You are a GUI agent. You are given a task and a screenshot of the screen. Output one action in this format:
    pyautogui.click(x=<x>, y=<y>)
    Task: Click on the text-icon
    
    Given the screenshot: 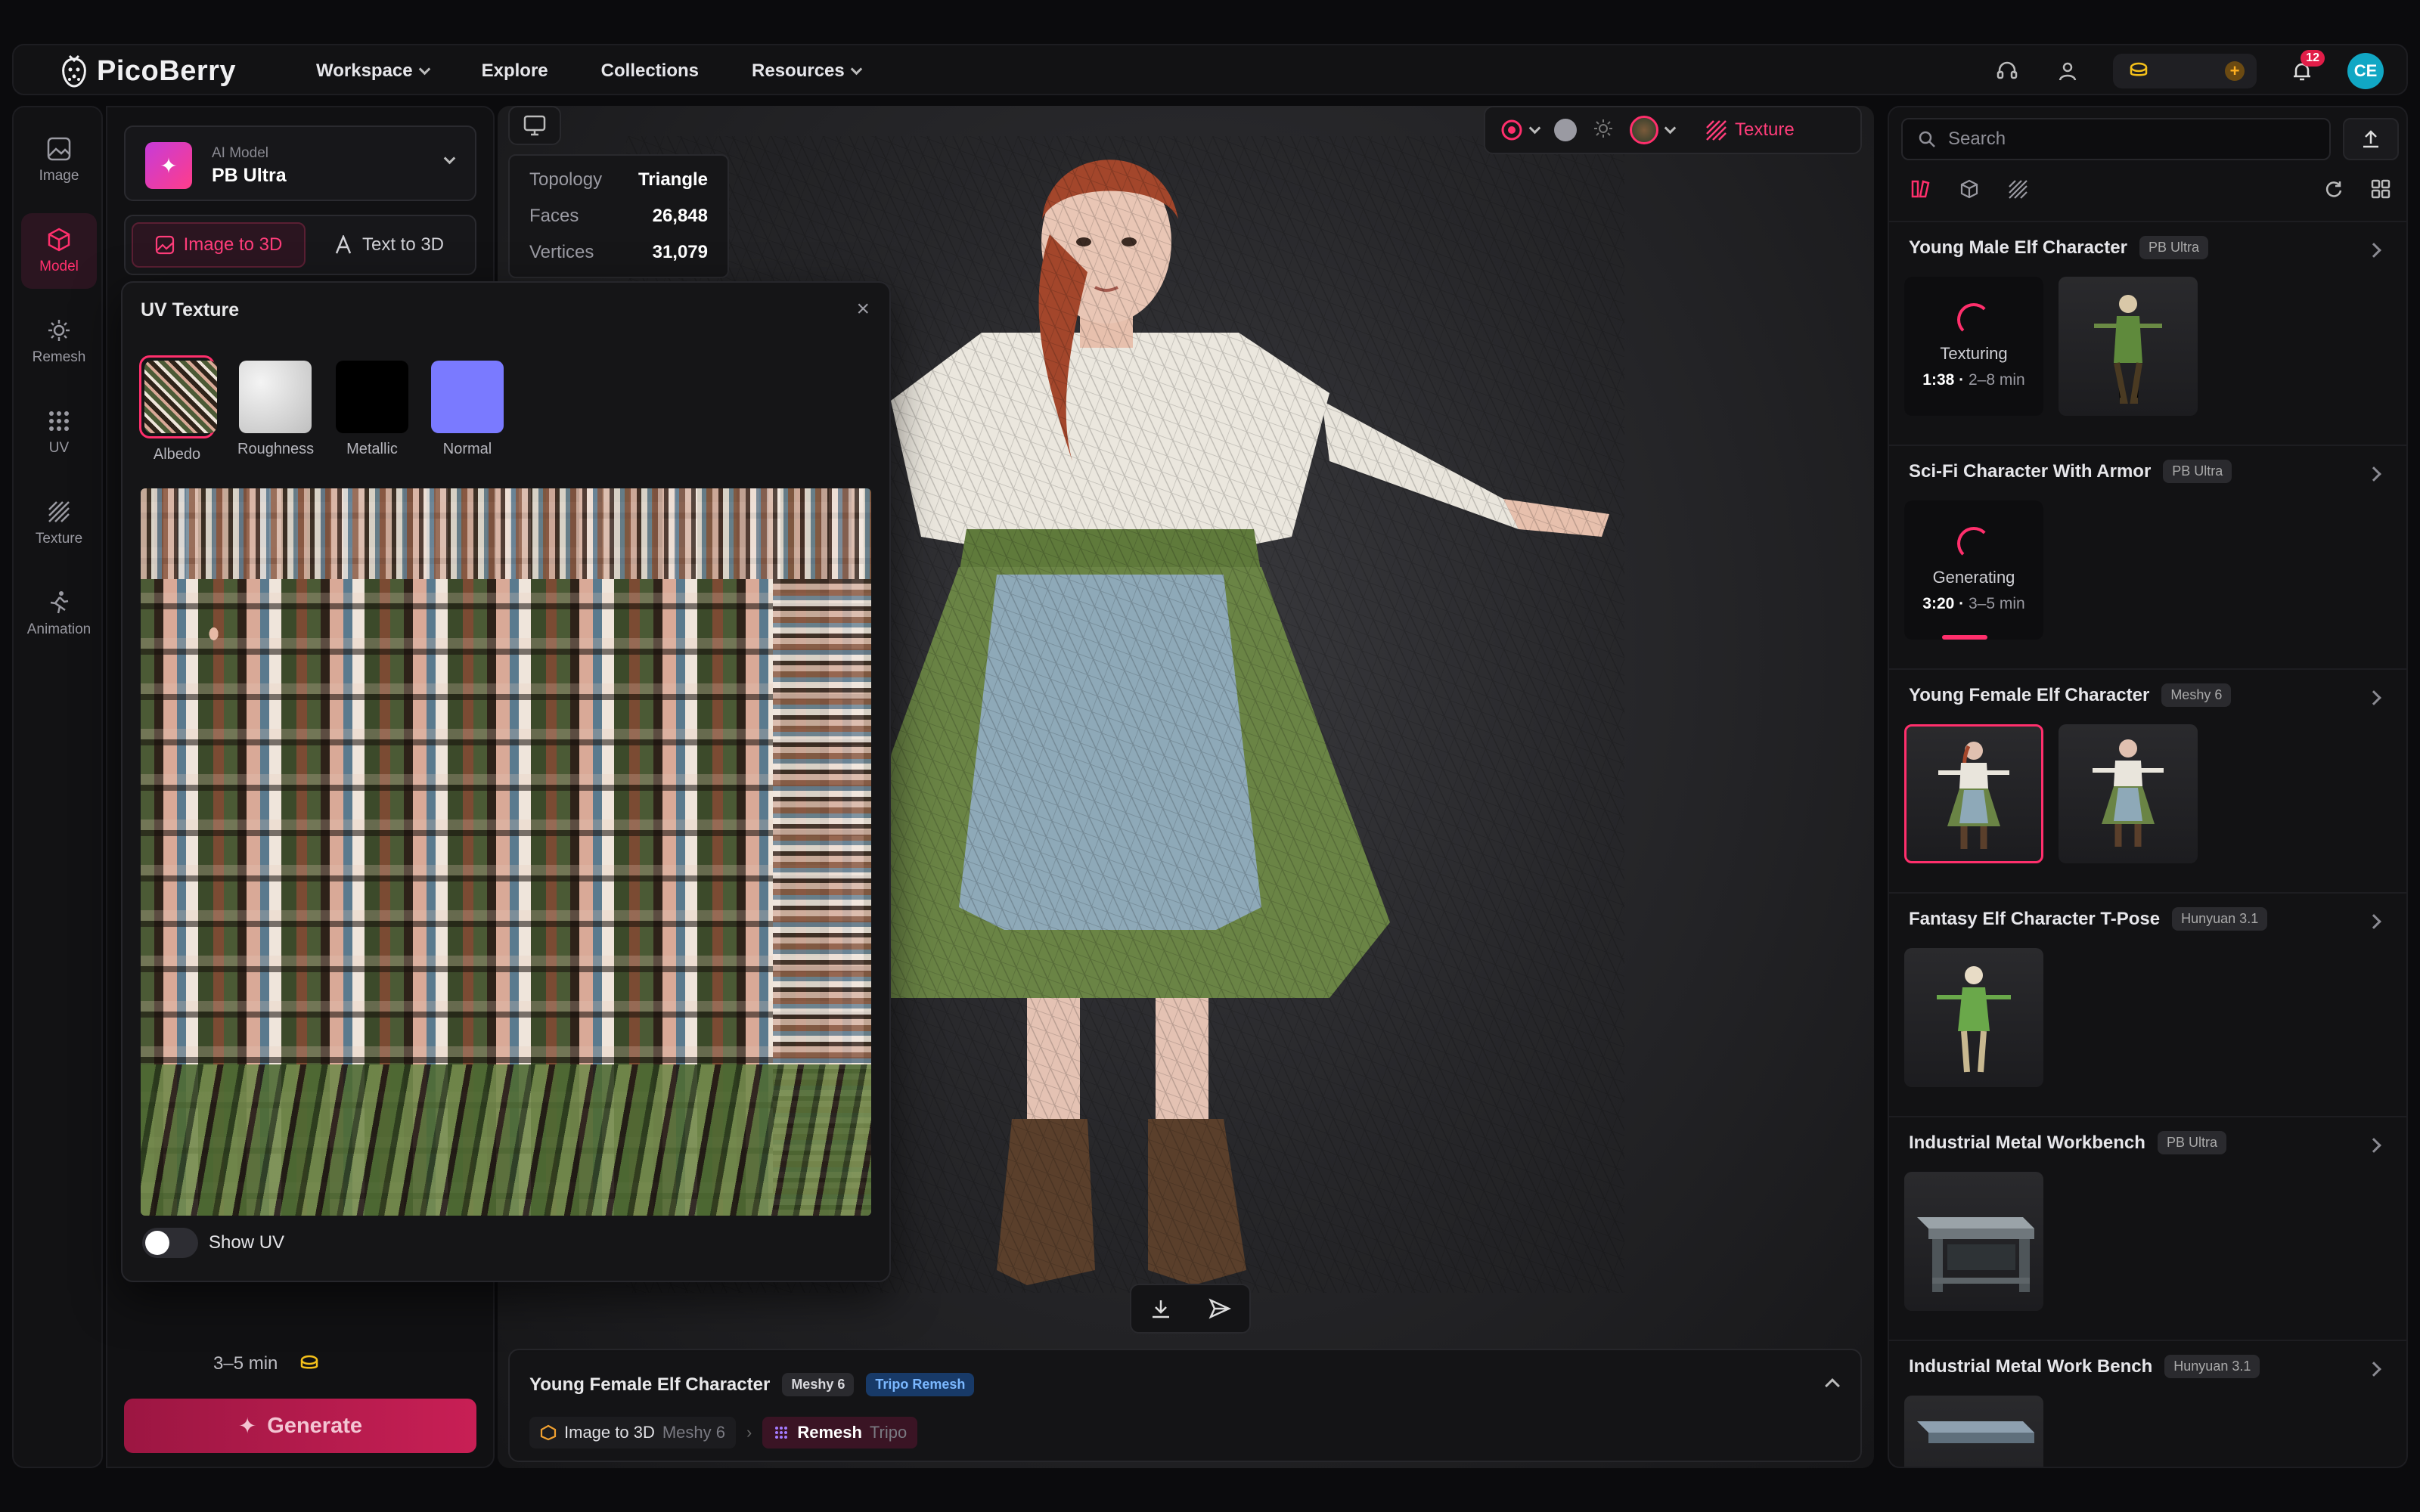 What is the action you would take?
    pyautogui.click(x=343, y=245)
    